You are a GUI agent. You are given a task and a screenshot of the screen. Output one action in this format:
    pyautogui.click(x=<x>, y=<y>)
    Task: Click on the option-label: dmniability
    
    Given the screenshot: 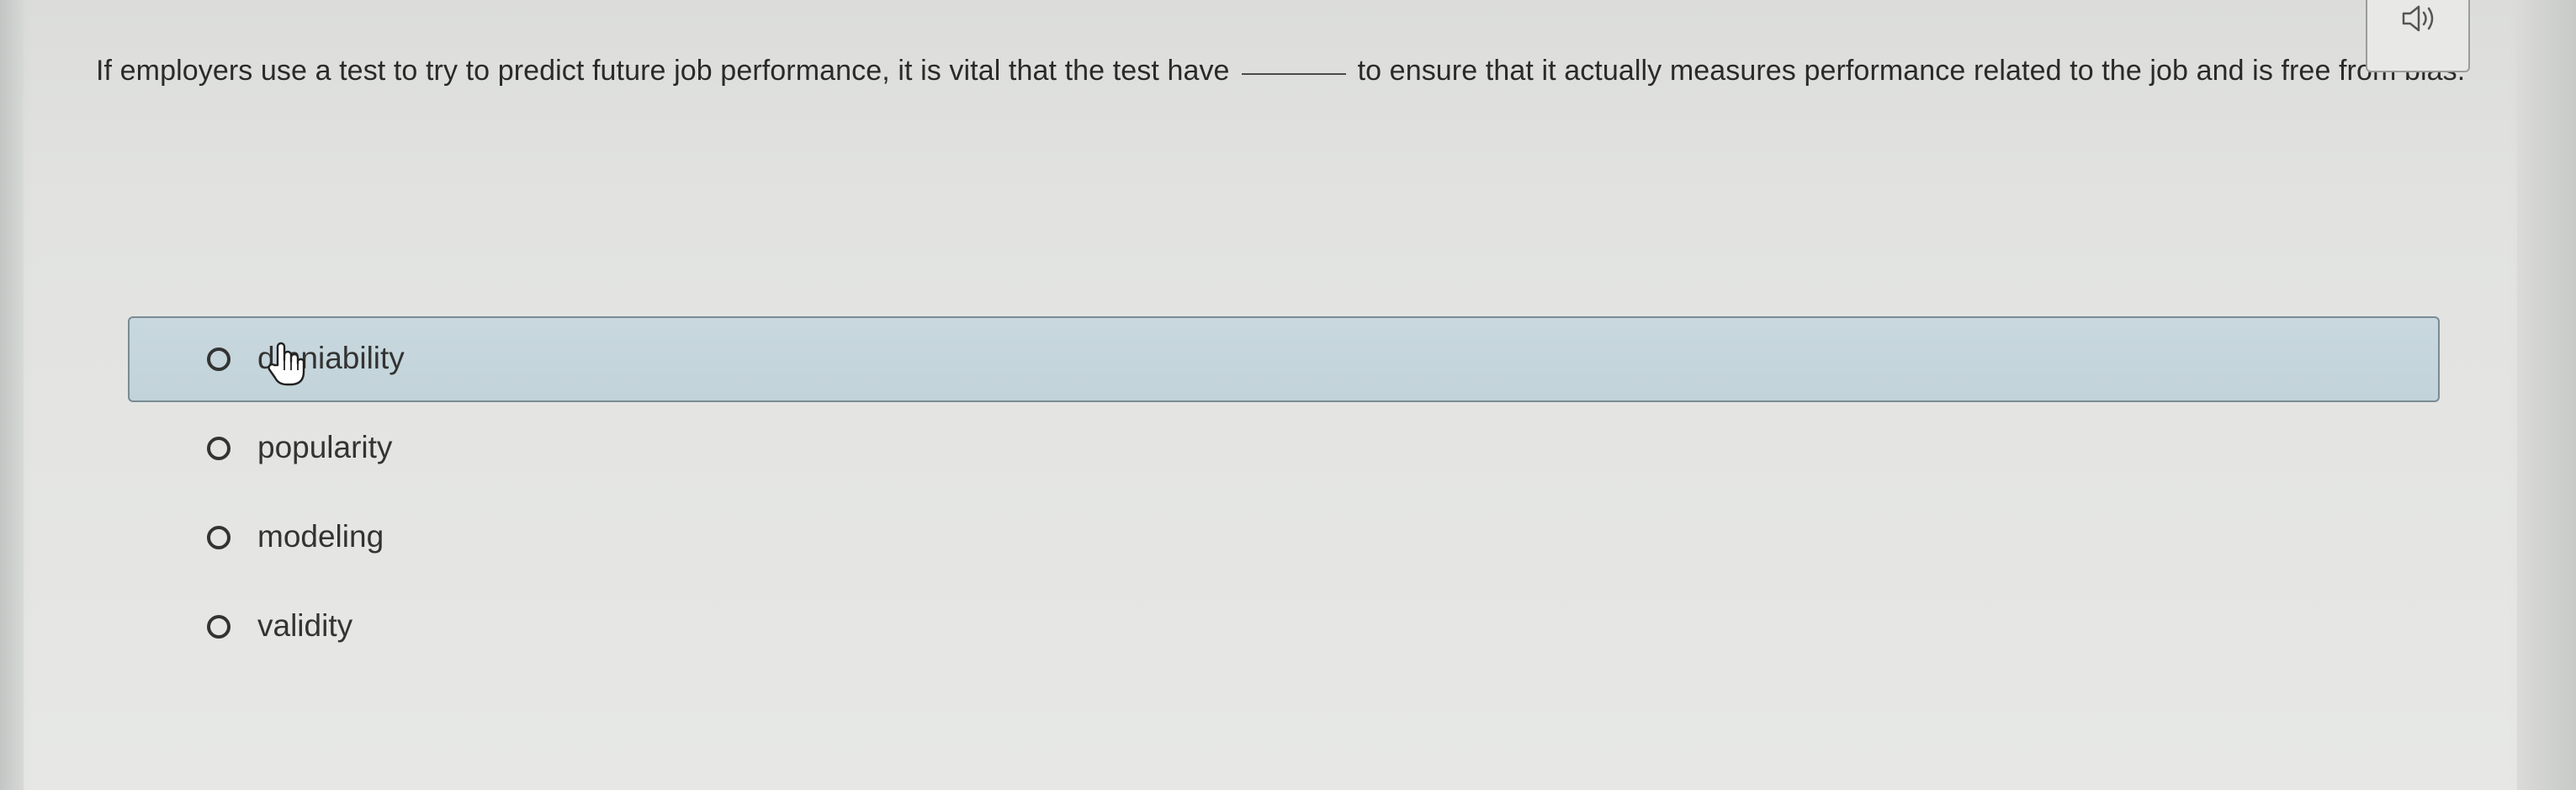 What is the action you would take?
    pyautogui.click(x=331, y=358)
    